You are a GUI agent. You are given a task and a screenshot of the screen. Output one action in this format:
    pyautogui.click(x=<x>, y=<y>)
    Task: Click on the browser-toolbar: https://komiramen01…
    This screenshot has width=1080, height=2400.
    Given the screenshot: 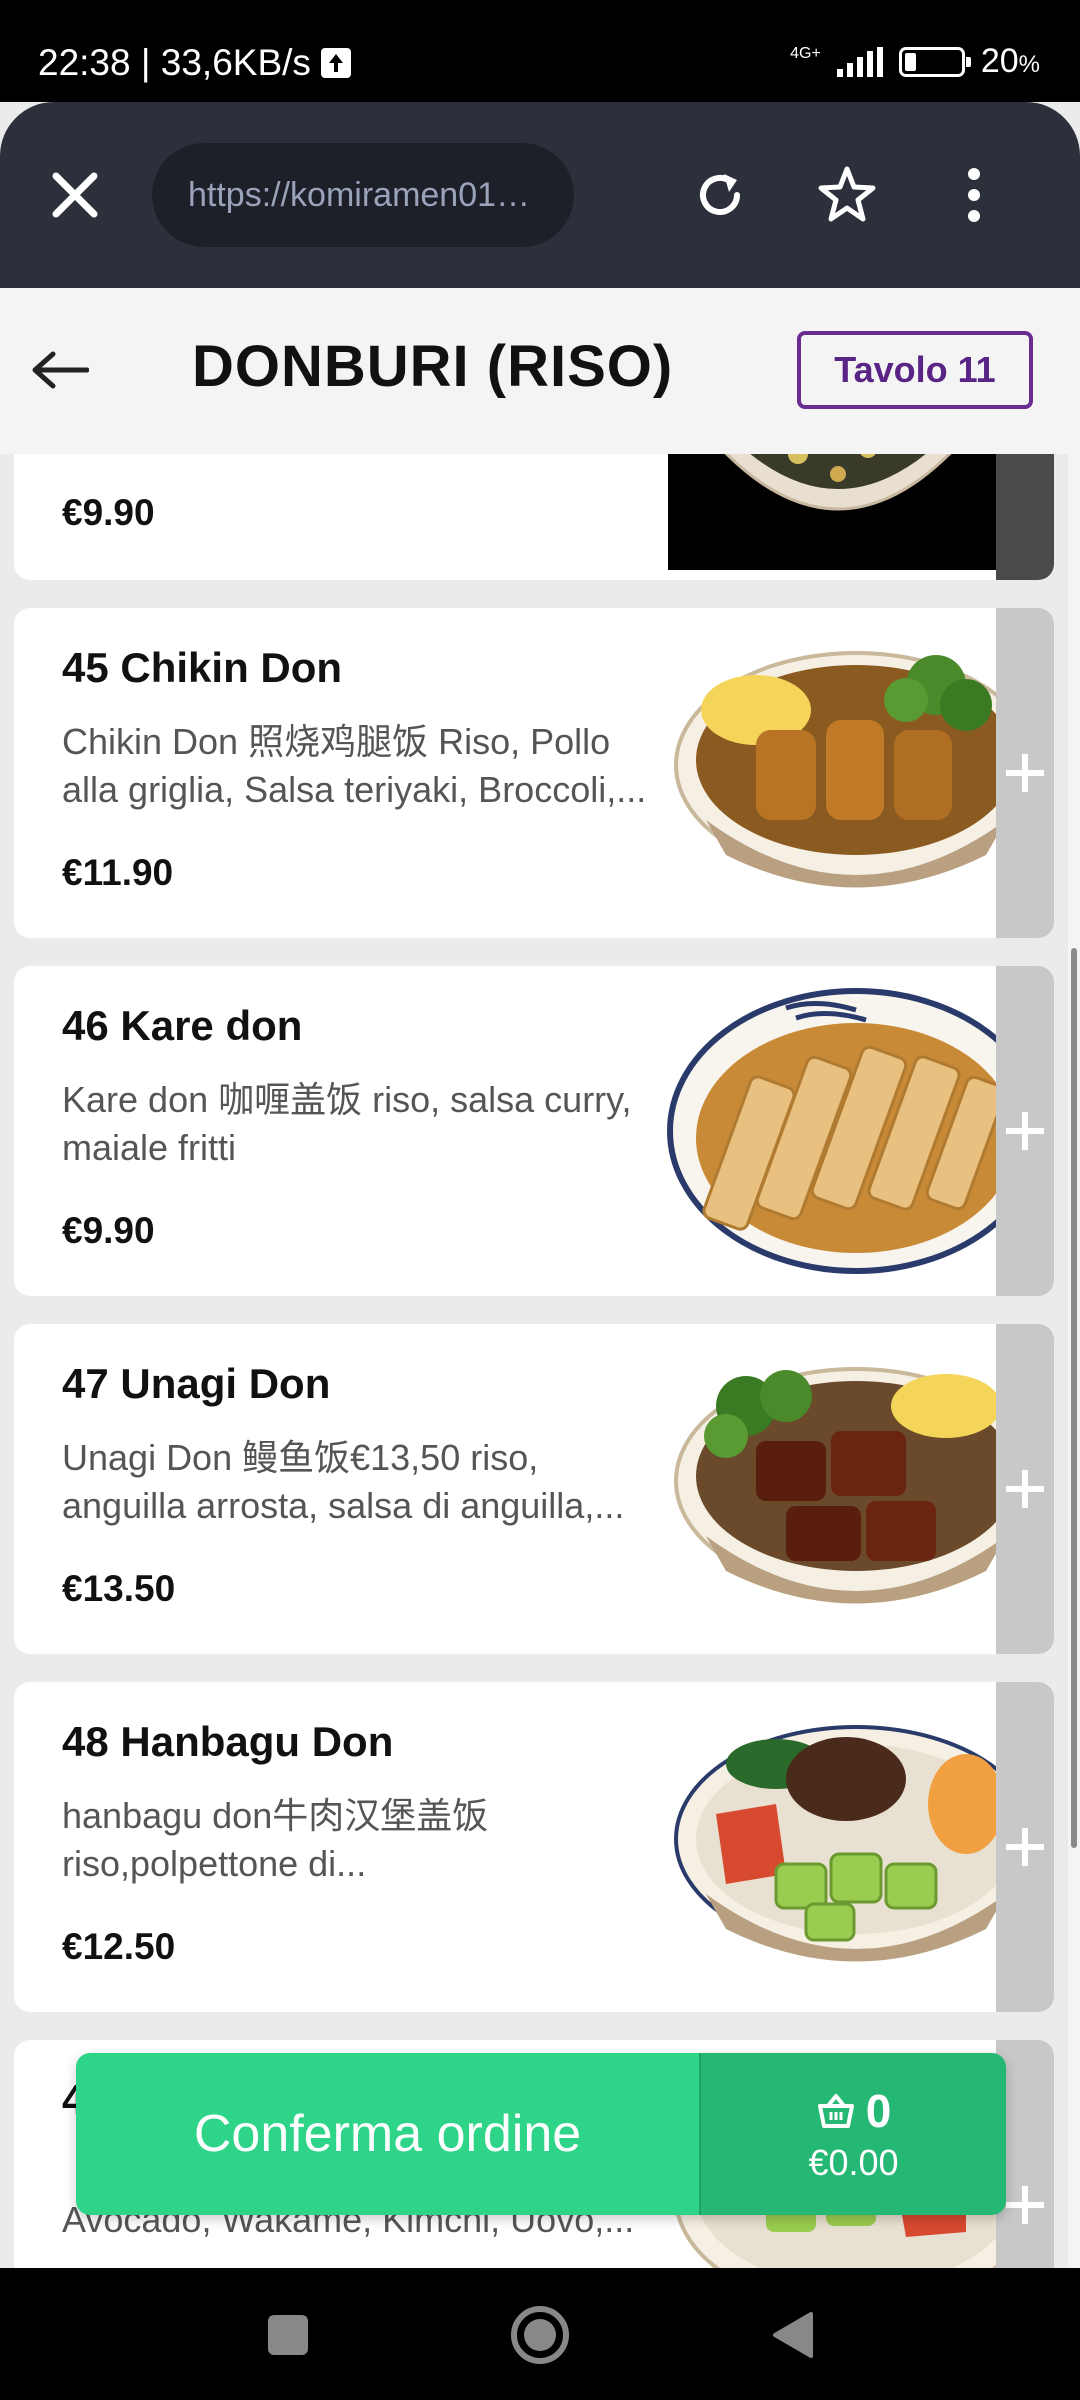 What is the action you would take?
    pyautogui.click(x=540, y=195)
    